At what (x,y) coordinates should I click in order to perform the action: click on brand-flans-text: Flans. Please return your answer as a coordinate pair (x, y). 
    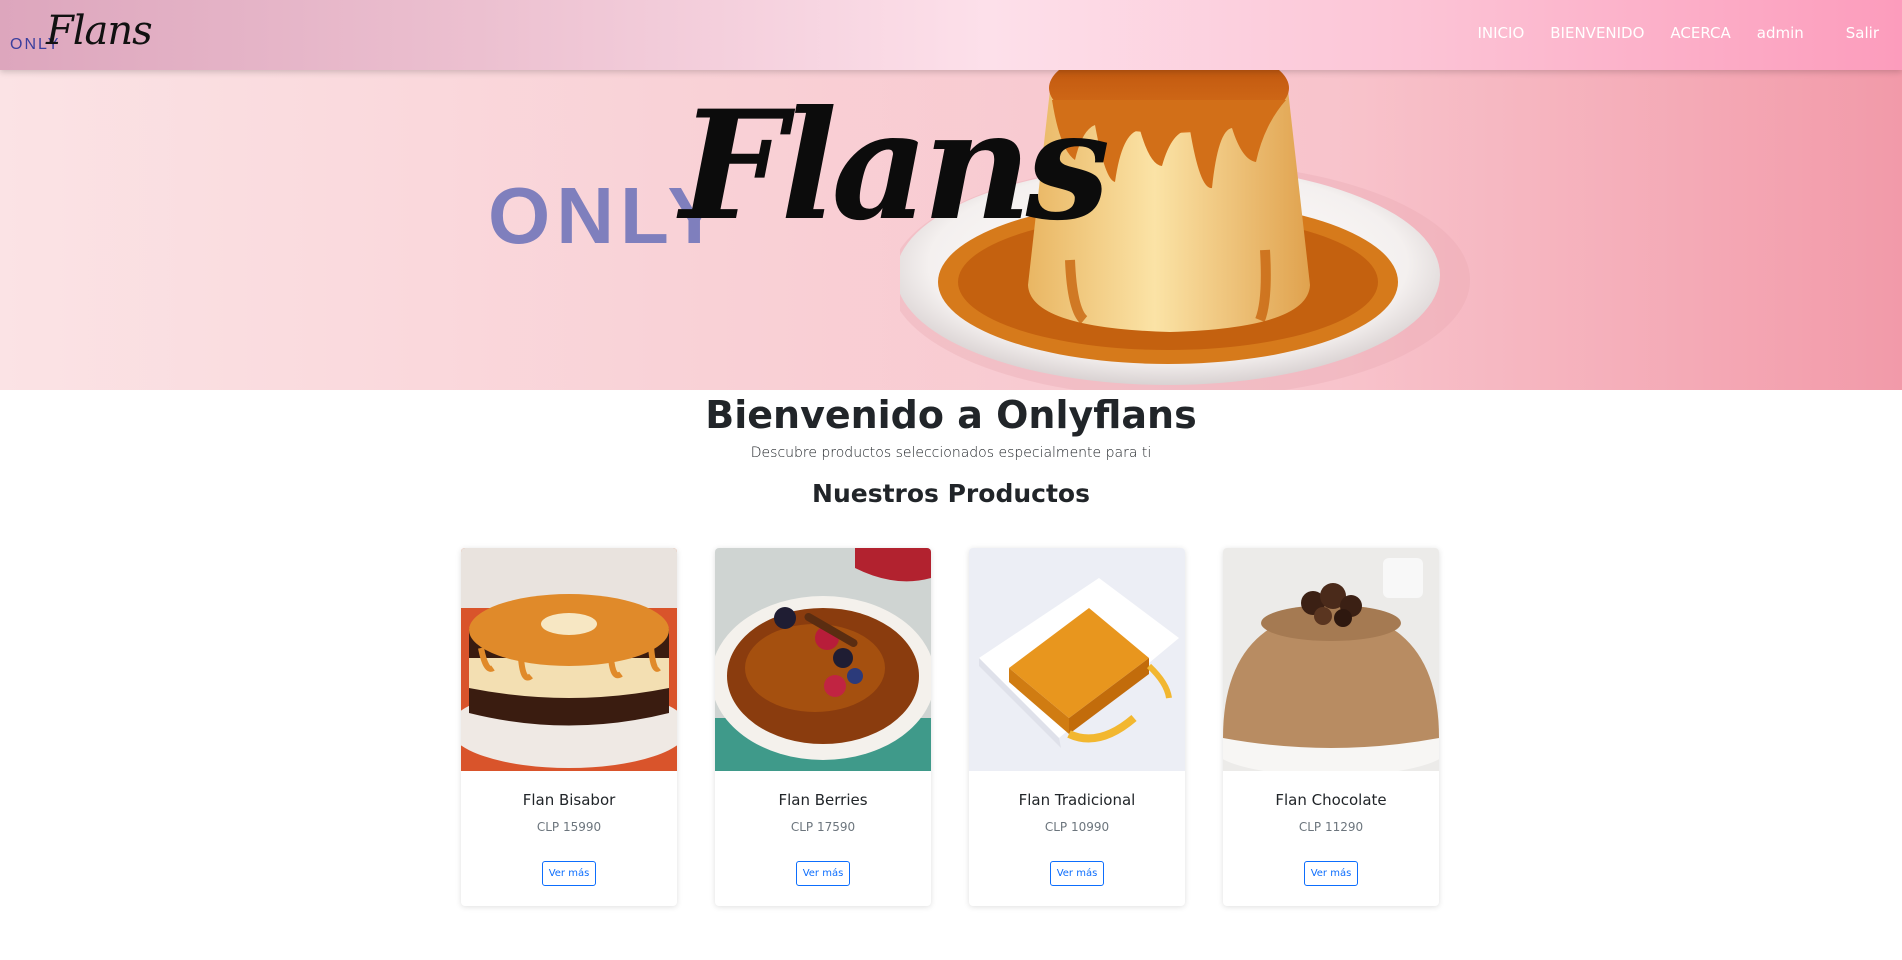
    Looking at the image, I should click on (99, 31).